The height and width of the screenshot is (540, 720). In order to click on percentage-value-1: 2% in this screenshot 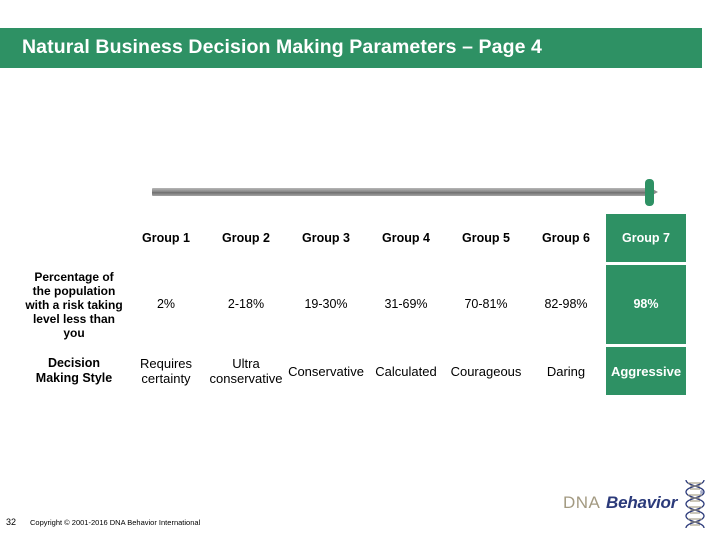, I will do `click(166, 304)`.